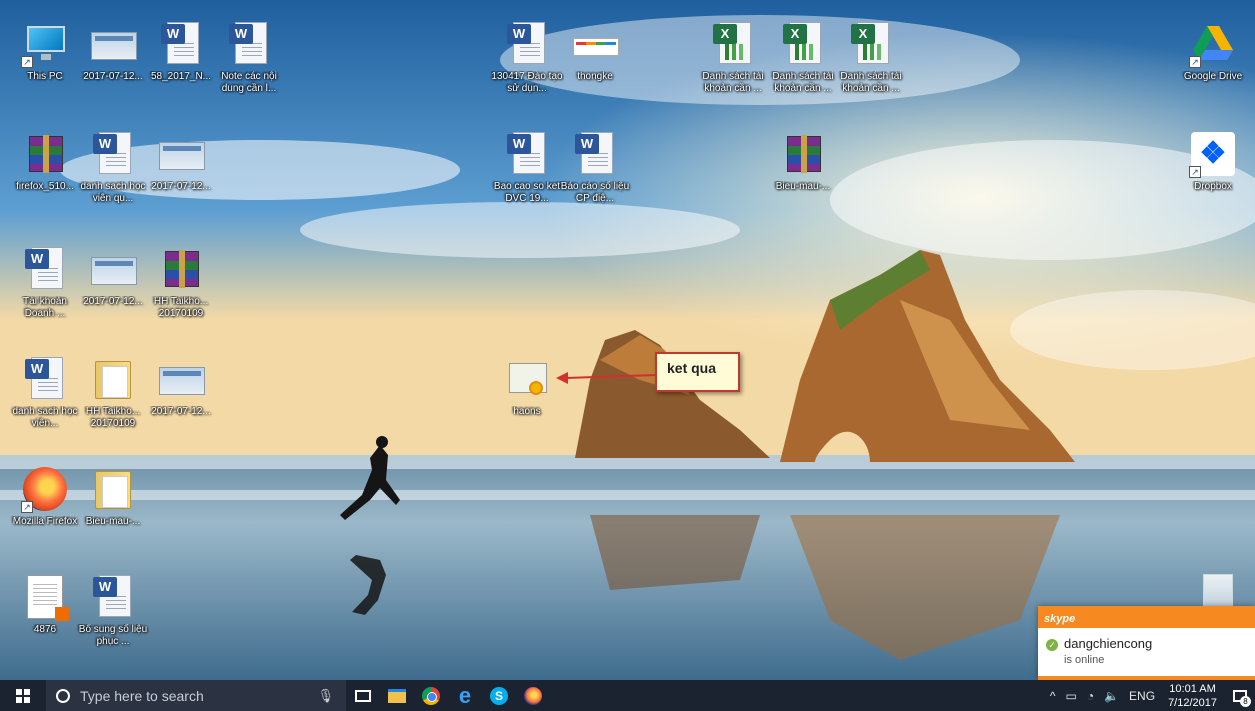  Describe the element at coordinates (45, 604) in the screenshot. I see `desktop-icon-4876: 4876` at that location.